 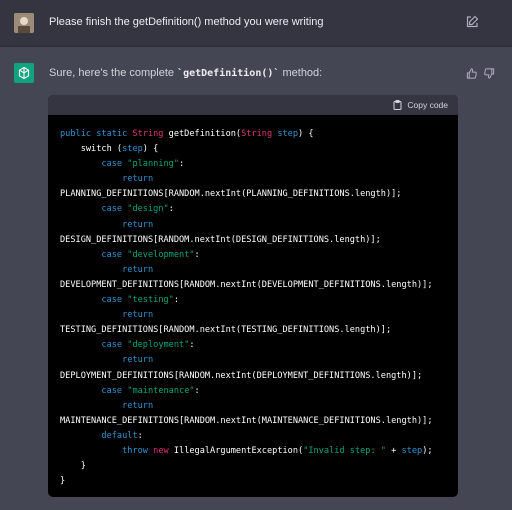 I want to click on code-line: case "planning":, so click(x=253, y=164).